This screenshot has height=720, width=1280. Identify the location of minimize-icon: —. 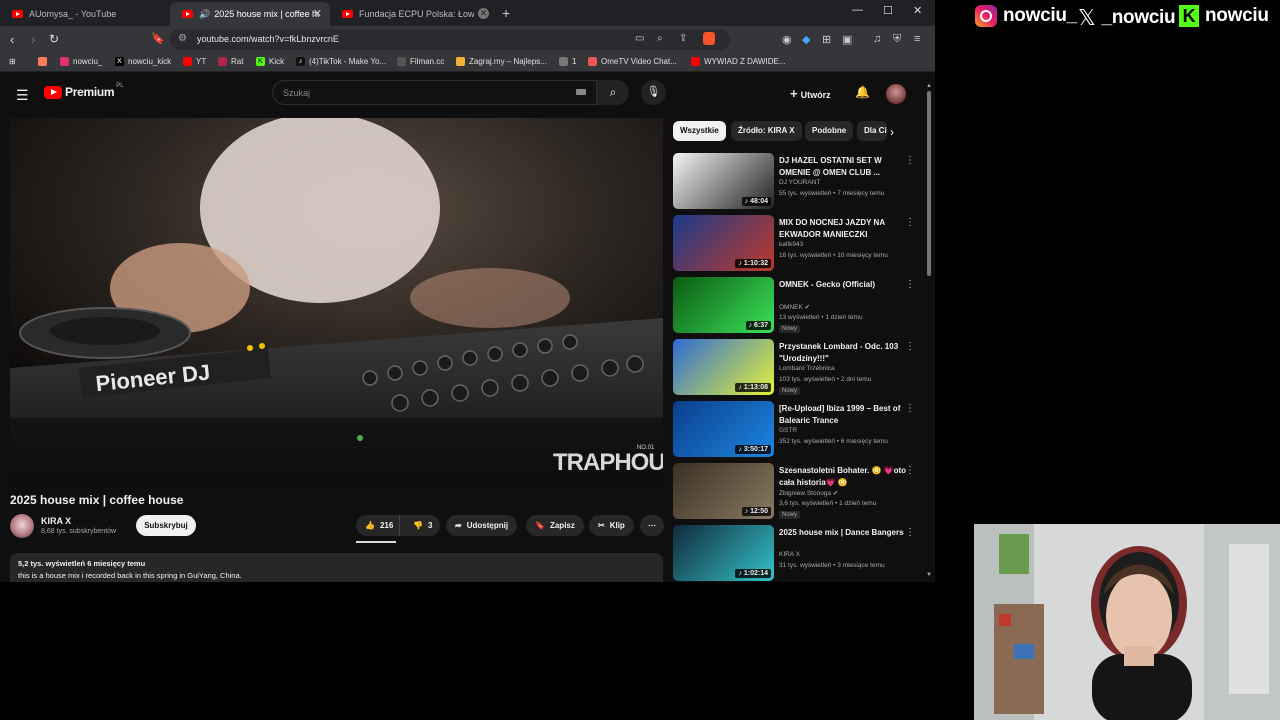
(857, 10).